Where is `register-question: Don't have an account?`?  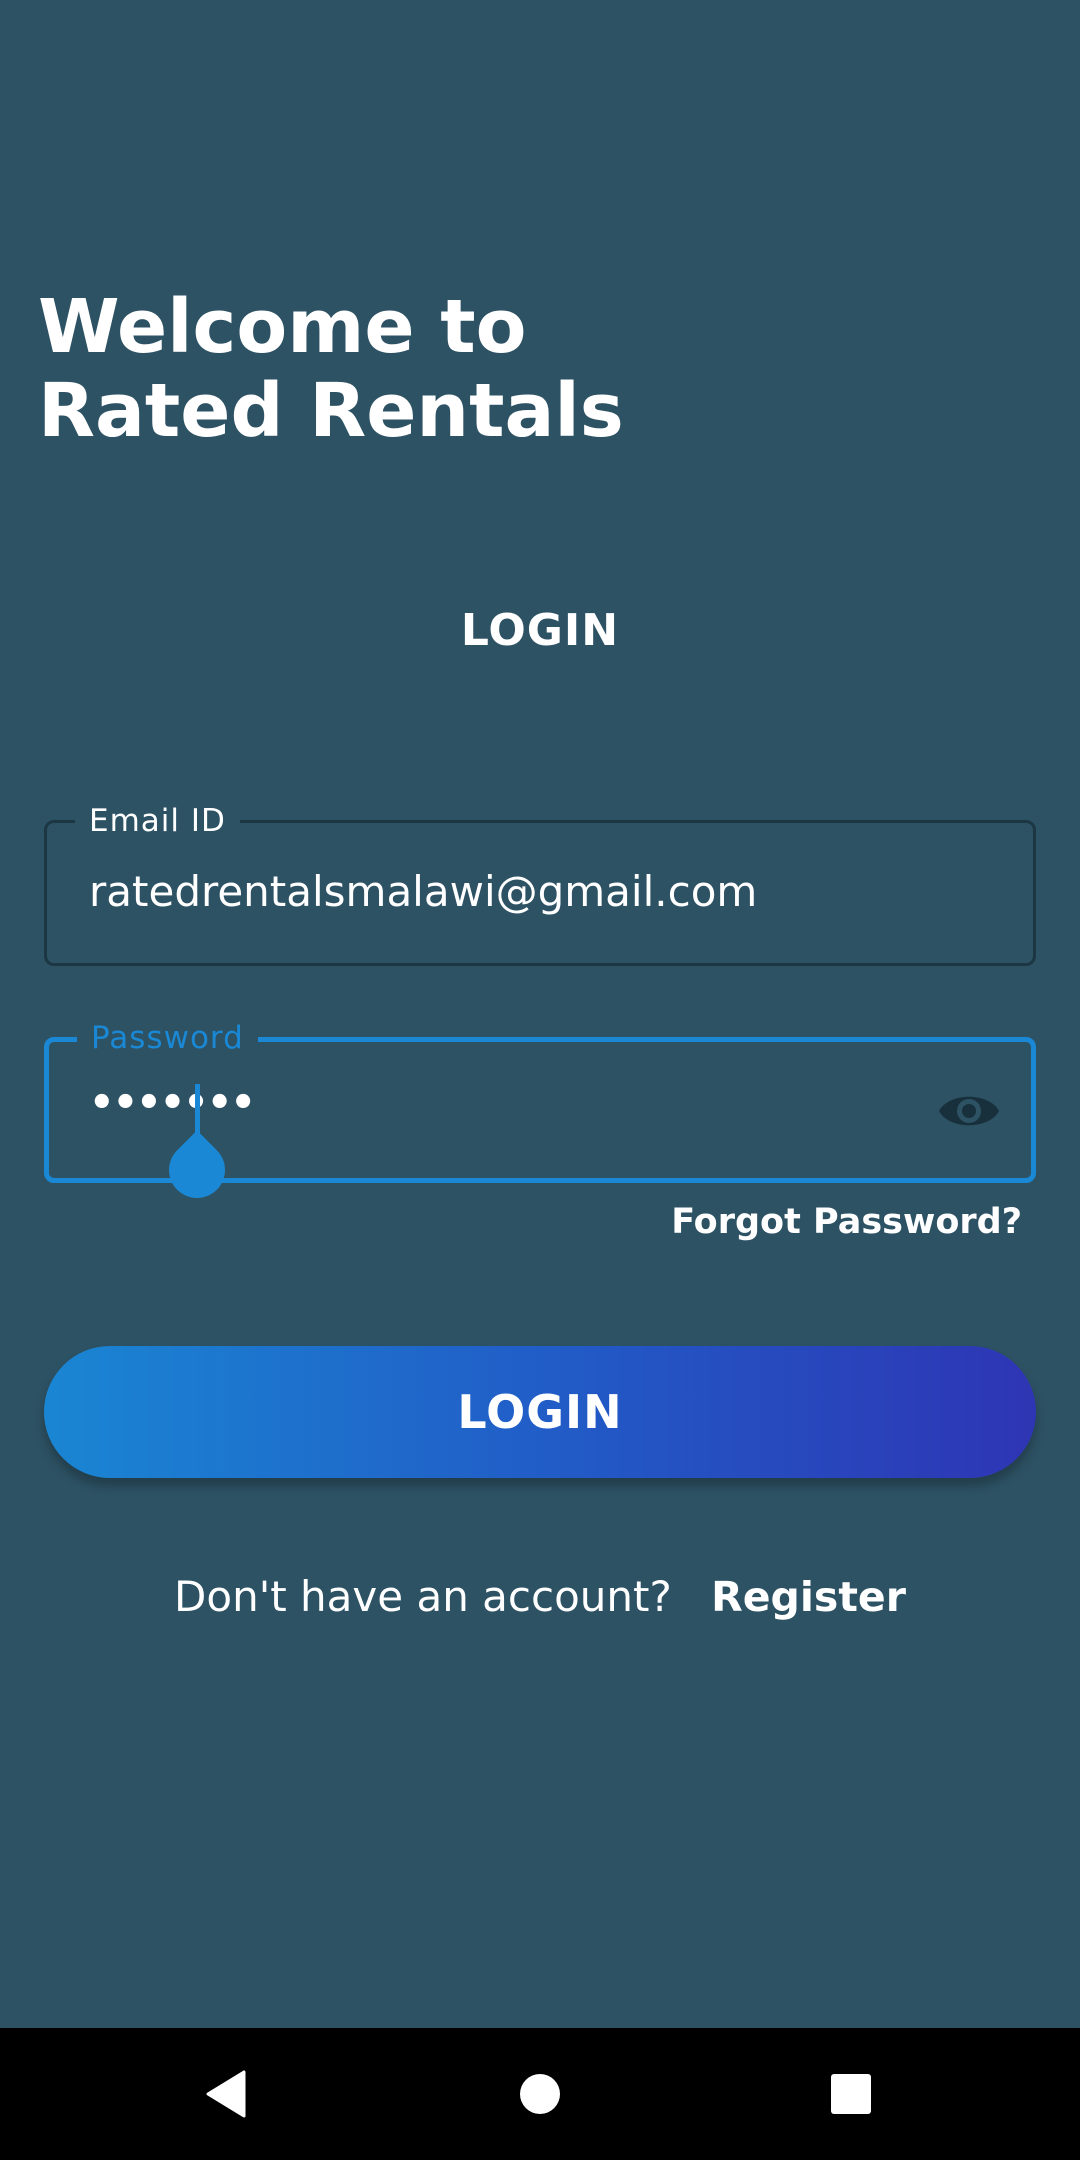
register-question: Don't have an account? is located at coordinates (423, 1596).